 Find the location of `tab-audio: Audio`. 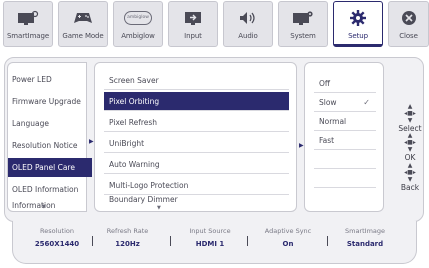

tab-audio: Audio is located at coordinates (248, 24).